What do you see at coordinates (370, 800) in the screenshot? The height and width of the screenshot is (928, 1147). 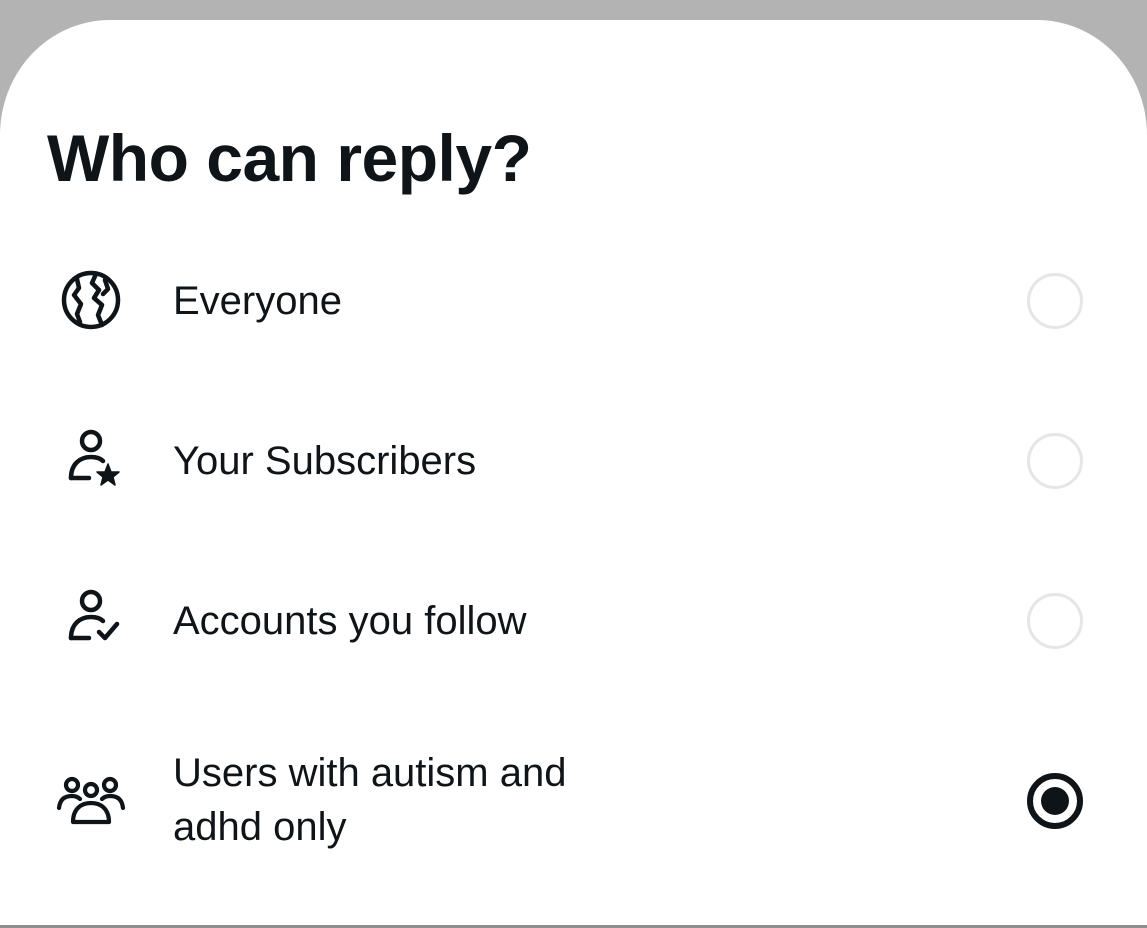 I see `option-label: Users with autism and adhd only` at bounding box center [370, 800].